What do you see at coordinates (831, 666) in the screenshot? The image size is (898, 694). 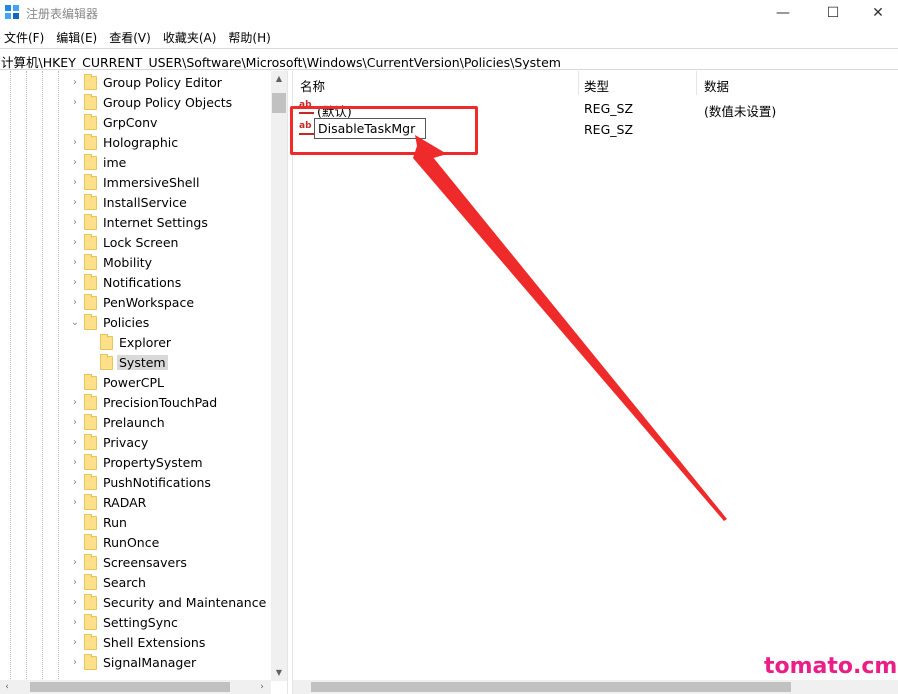 I see `watermark: tomato.cm` at bounding box center [831, 666].